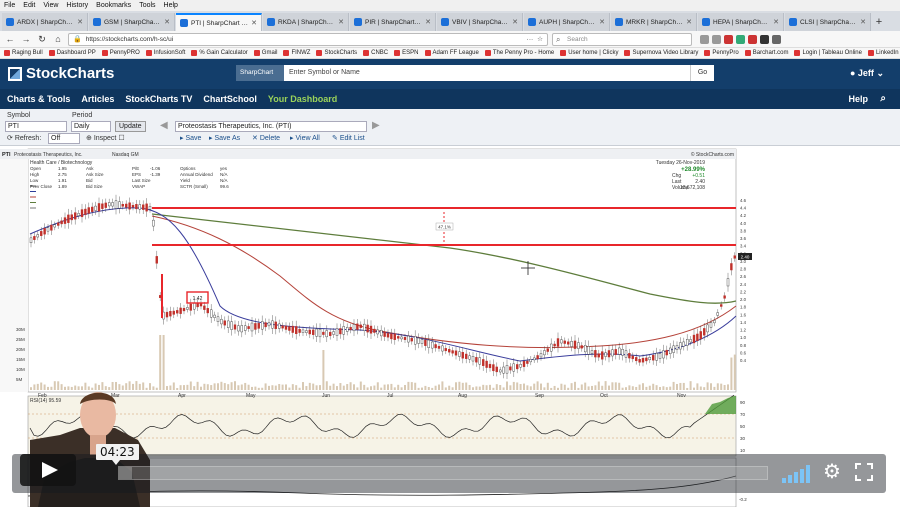 The height and width of the screenshot is (507, 900). Describe the element at coordinates (883, 98) in the screenshot. I see `search-icon: ⌕` at that location.